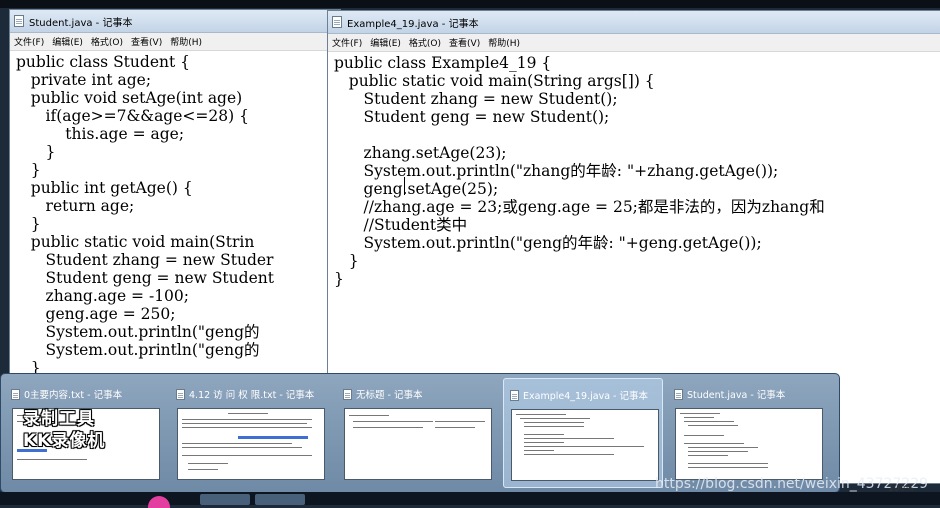  I want to click on code-line: public static void main(Strin, so click(135, 242).